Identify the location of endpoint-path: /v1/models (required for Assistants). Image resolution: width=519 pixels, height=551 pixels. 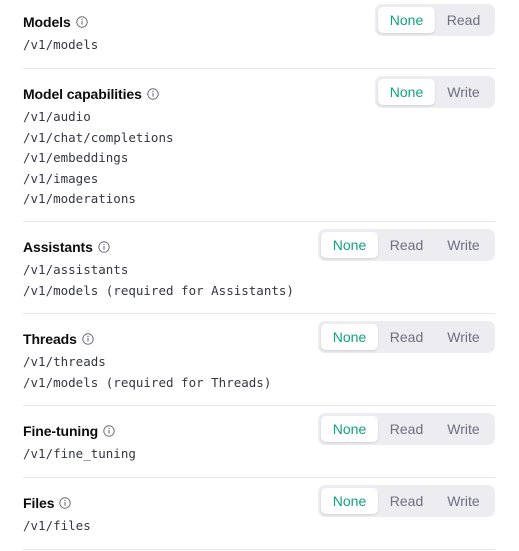
(158, 290).